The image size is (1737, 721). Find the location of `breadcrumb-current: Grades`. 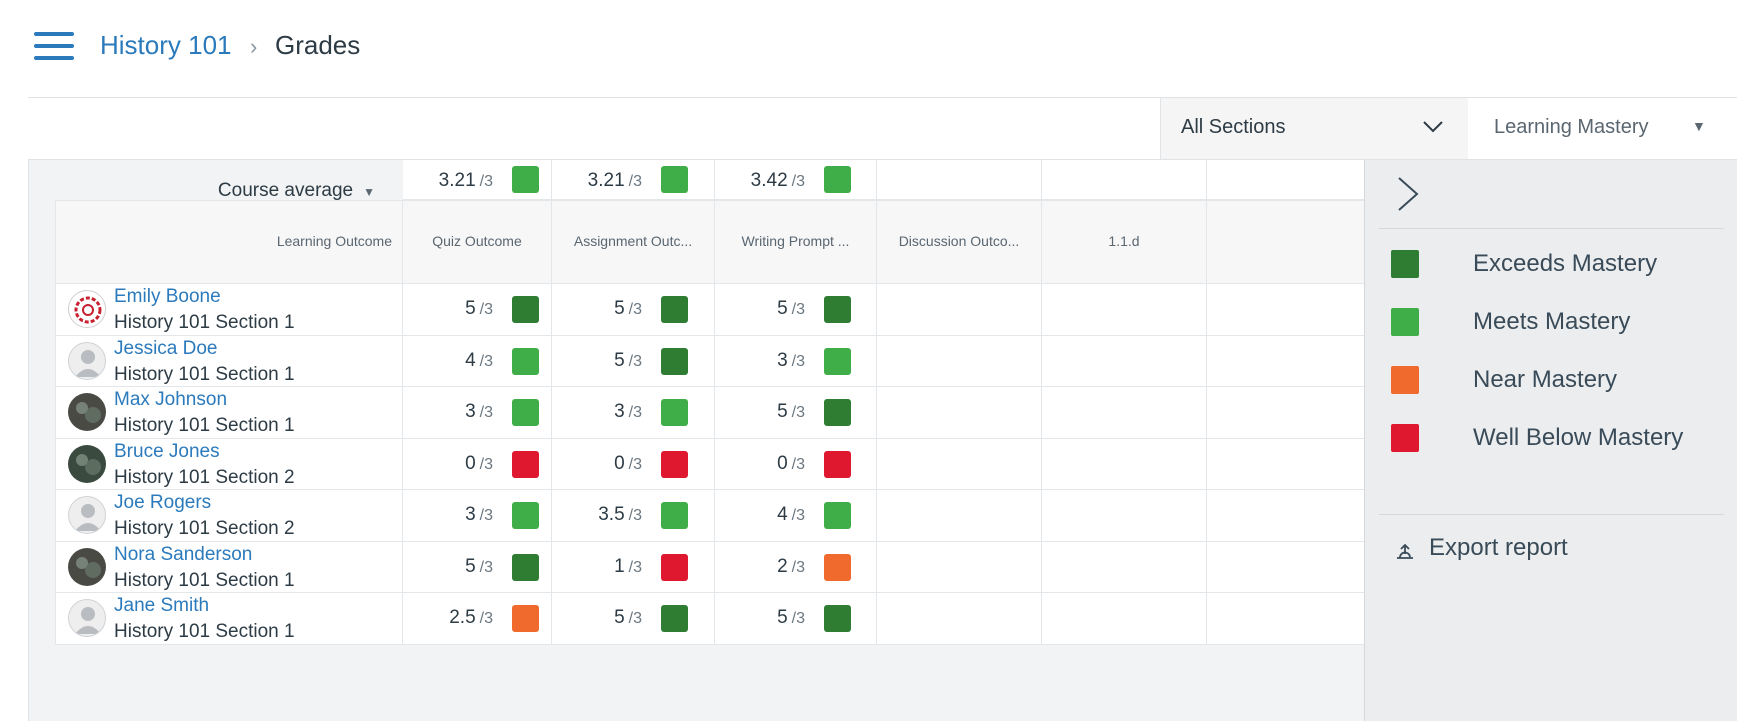

breadcrumb-current: Grades is located at coordinates (318, 45).